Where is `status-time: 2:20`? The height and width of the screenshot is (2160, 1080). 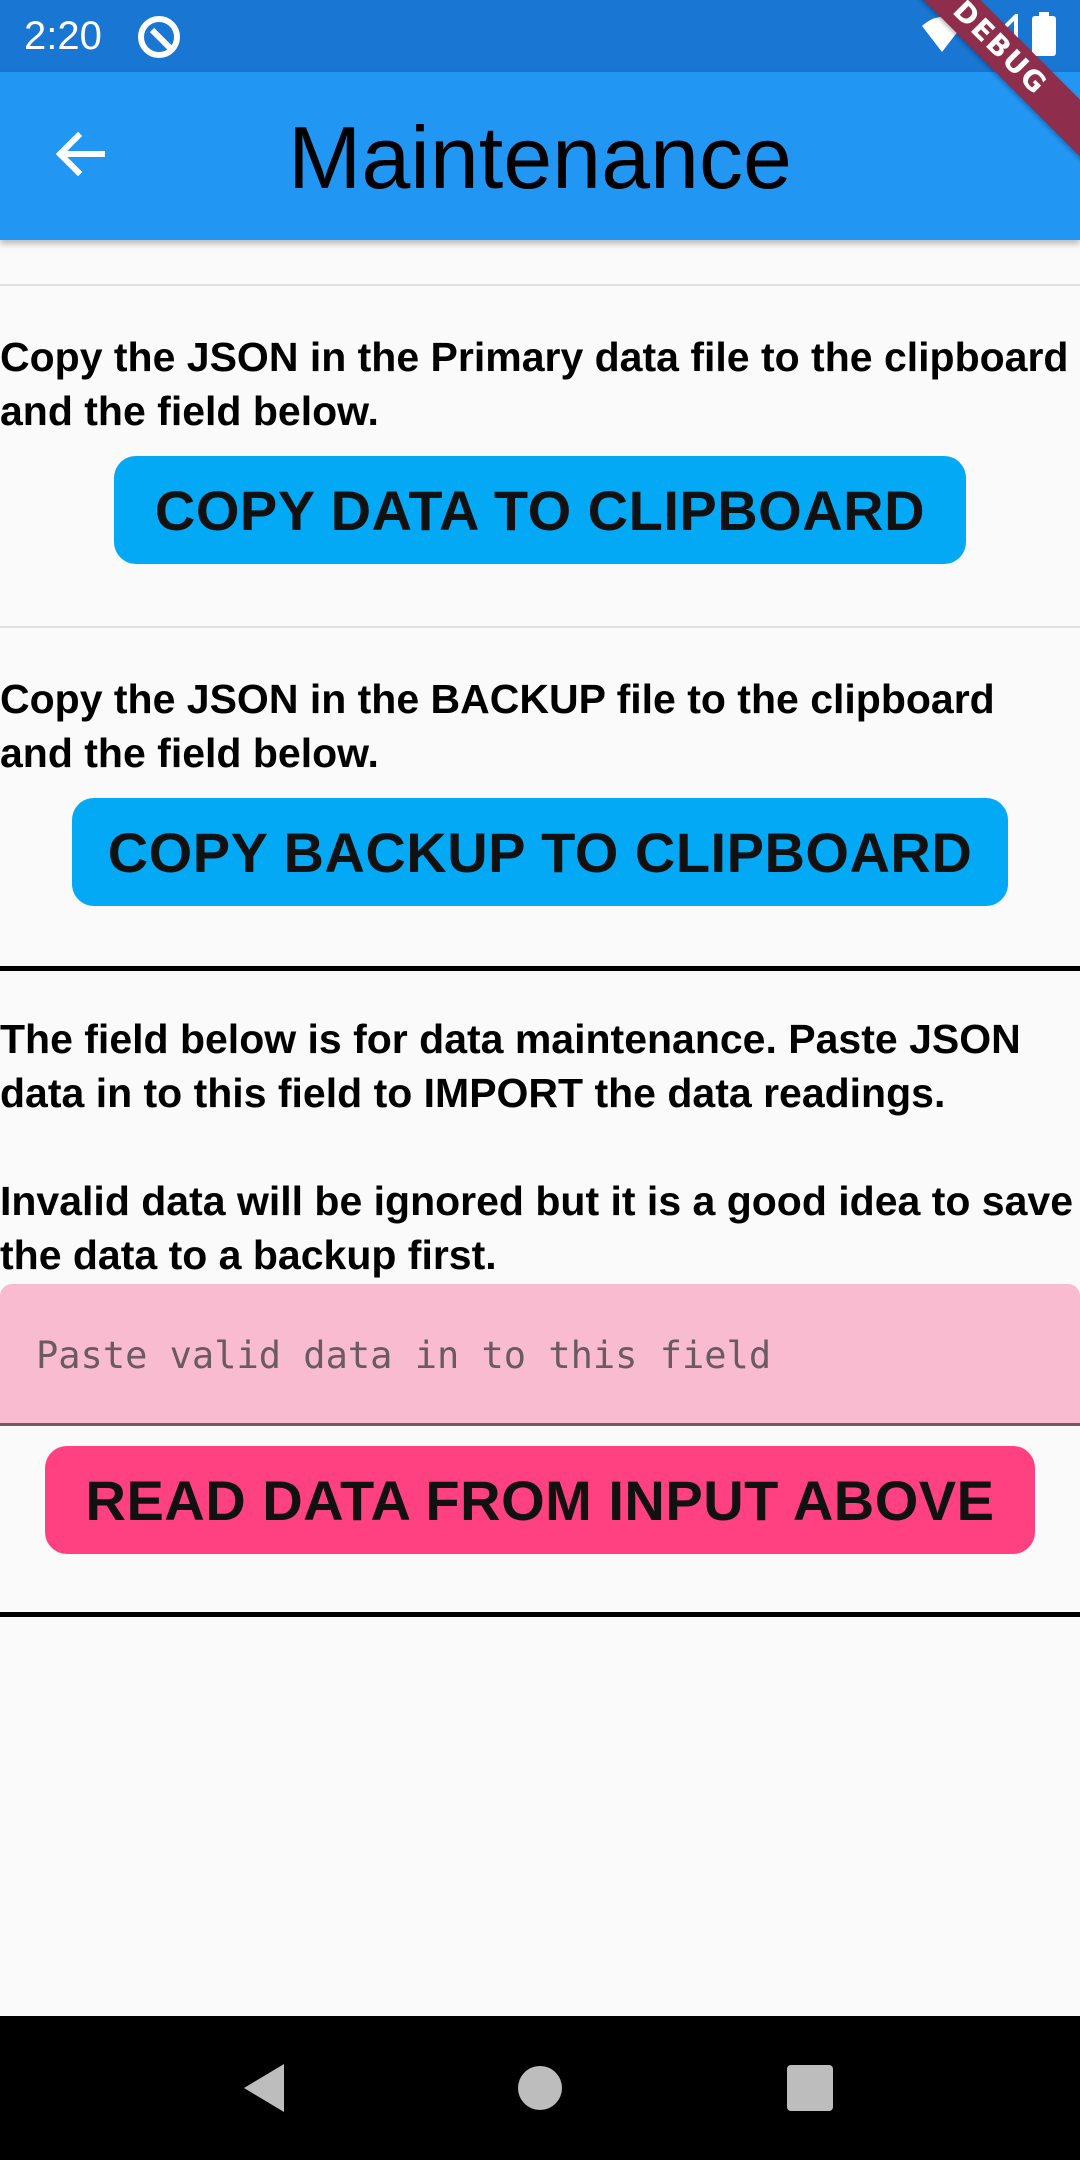
status-time: 2:20 is located at coordinates (63, 36).